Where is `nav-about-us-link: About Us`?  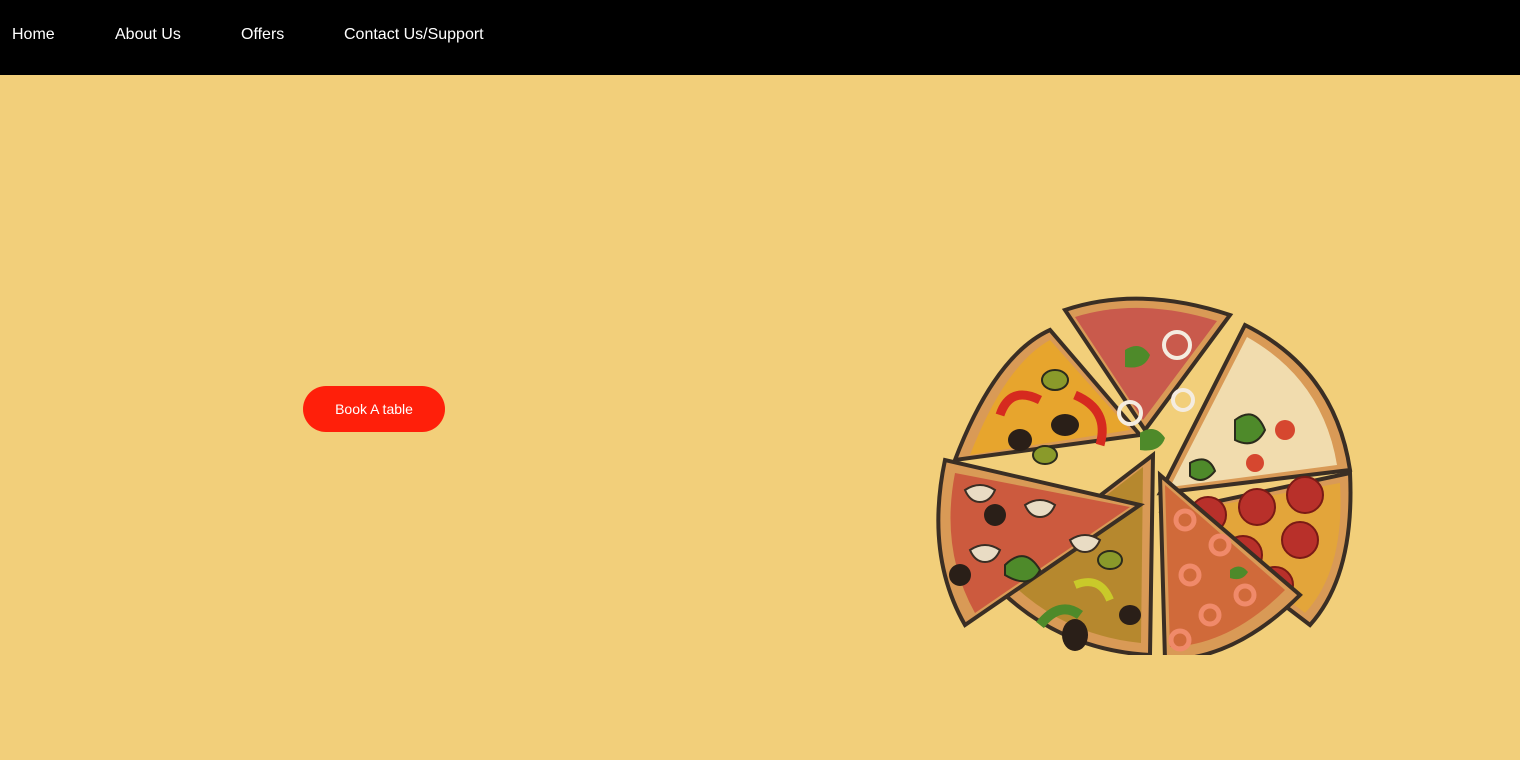
nav-about-us-link: About Us is located at coordinates (148, 35).